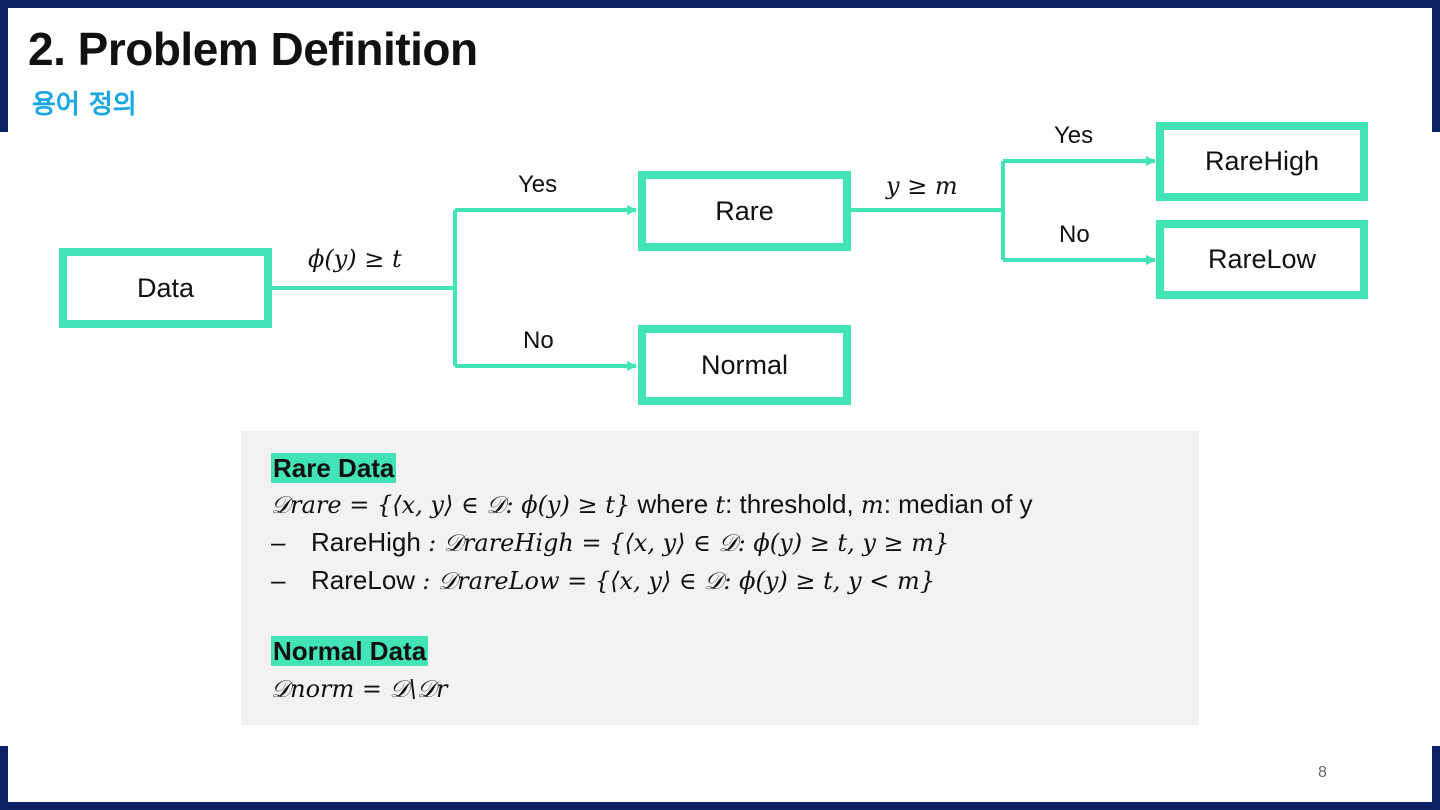  What do you see at coordinates (720, 806) in the screenshot?
I see `frame-bottom-bar` at bounding box center [720, 806].